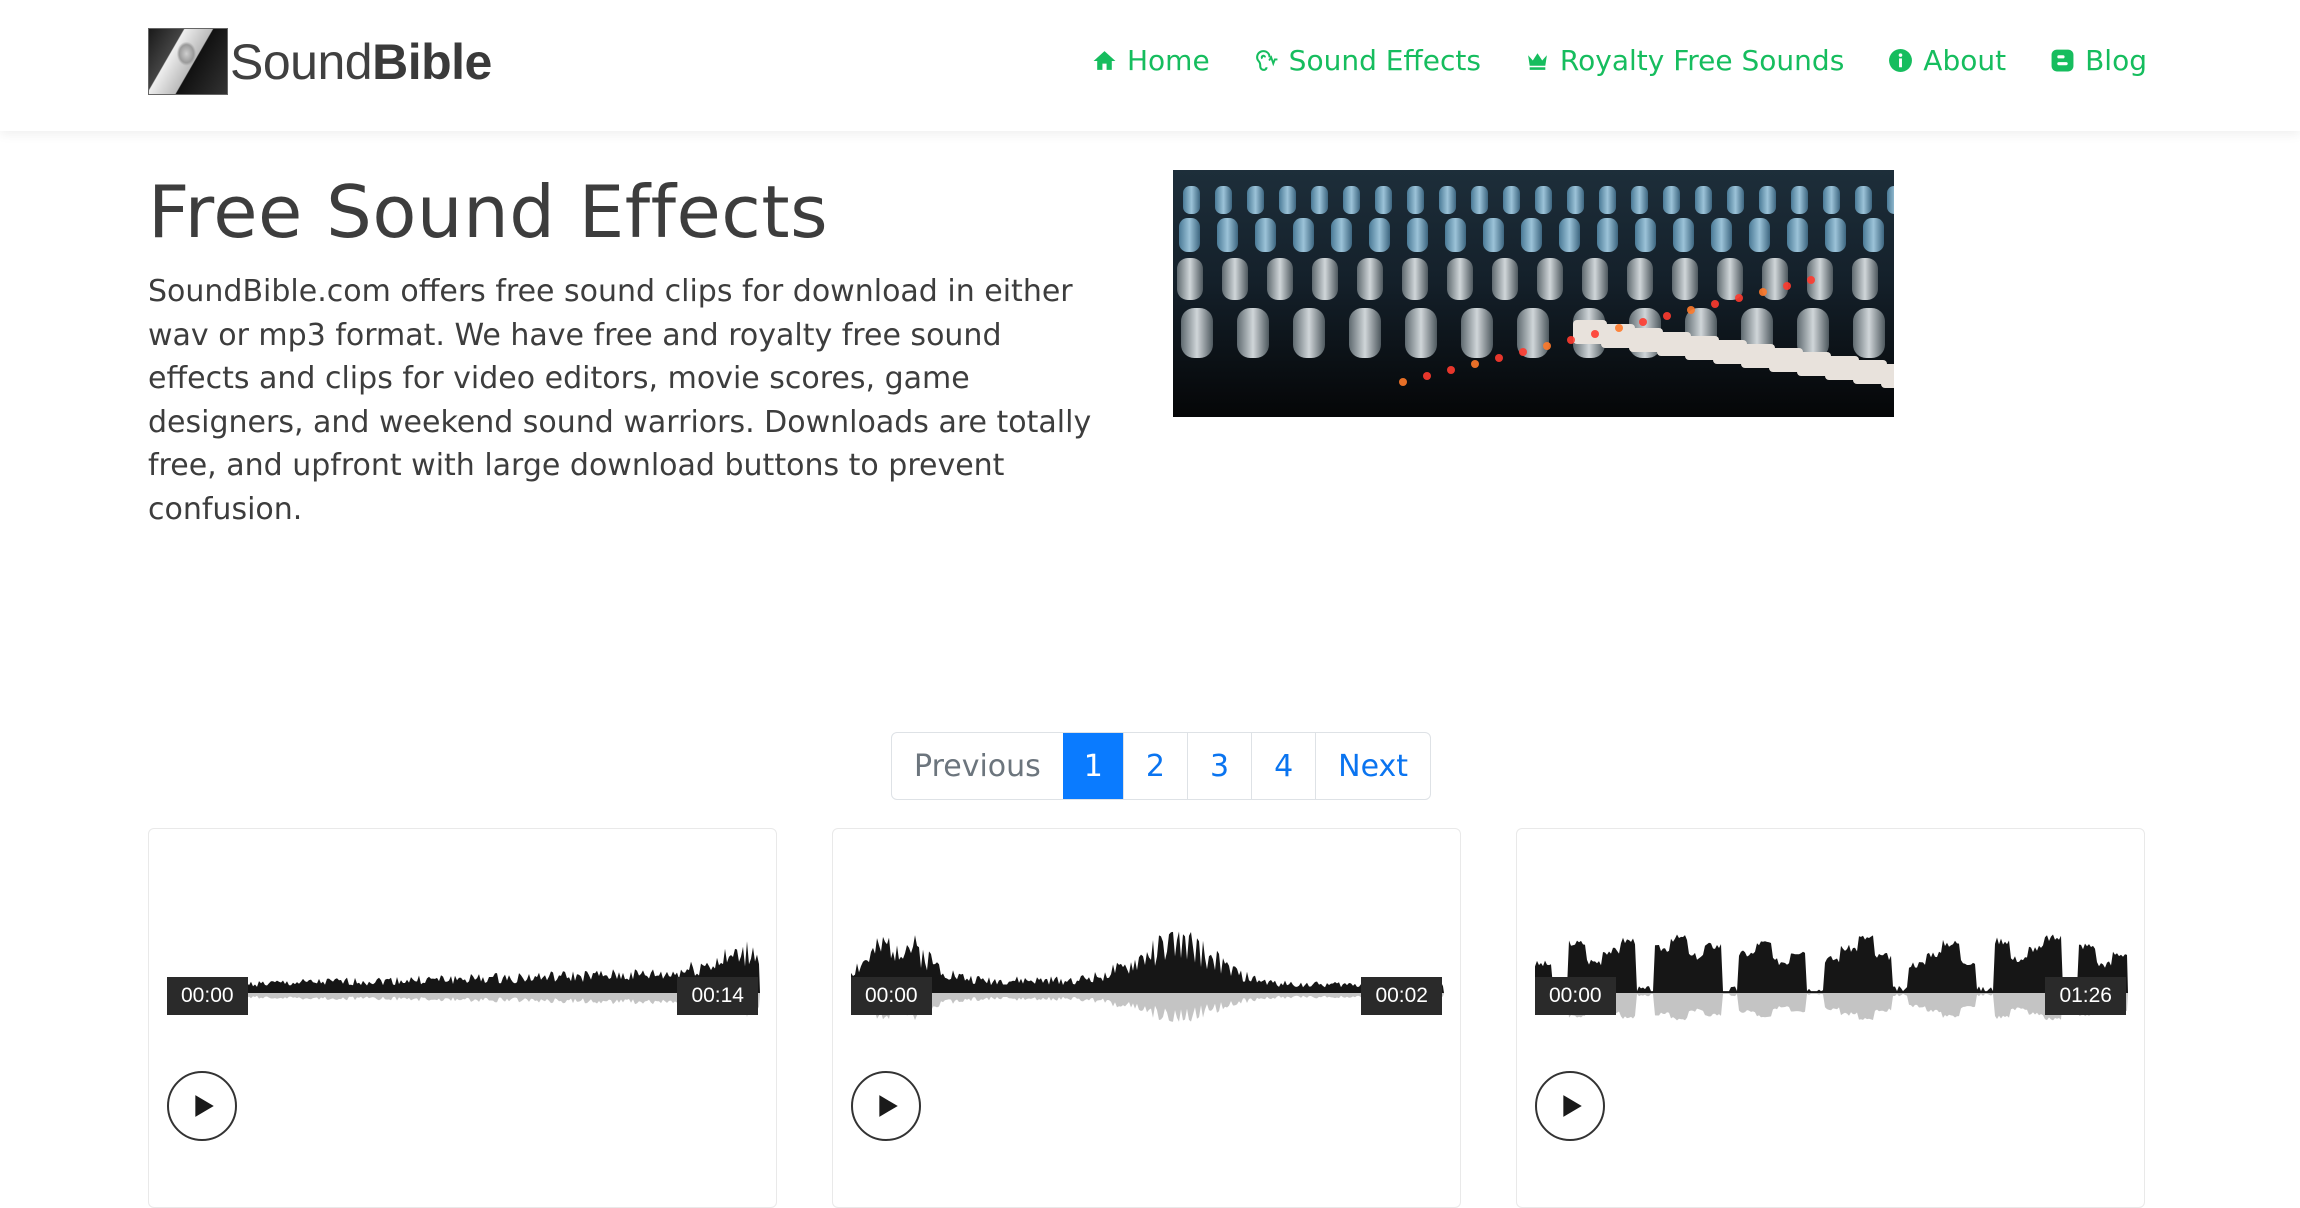 The height and width of the screenshot is (1208, 2300). I want to click on nav-blog: Blog, so click(2098, 60).